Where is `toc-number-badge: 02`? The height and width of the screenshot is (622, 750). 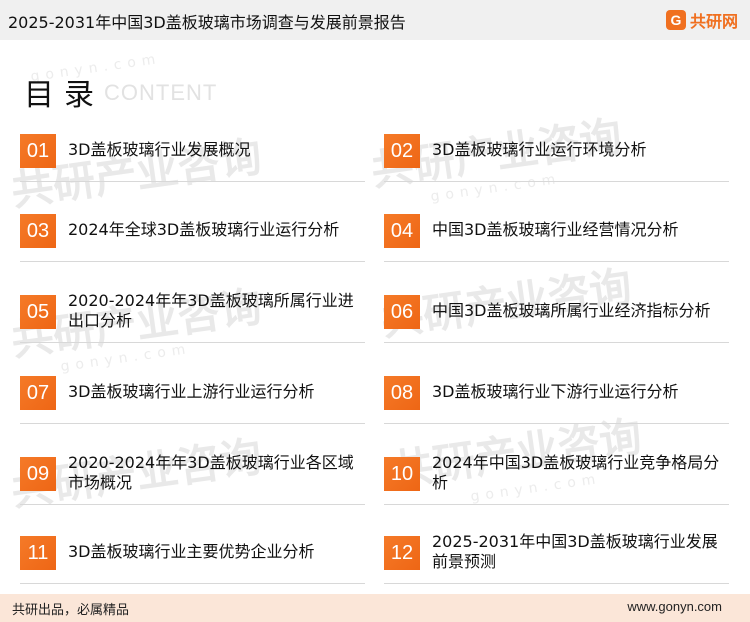 toc-number-badge: 02 is located at coordinates (402, 151).